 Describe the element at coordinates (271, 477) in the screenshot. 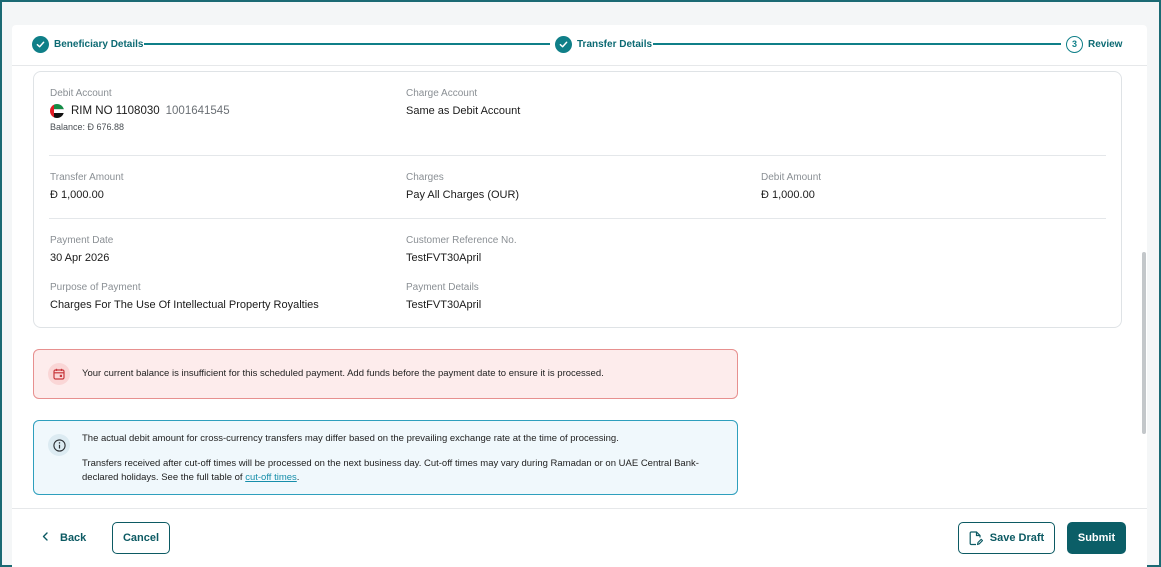

I see `cut-off-times-link: cut-off times` at that location.